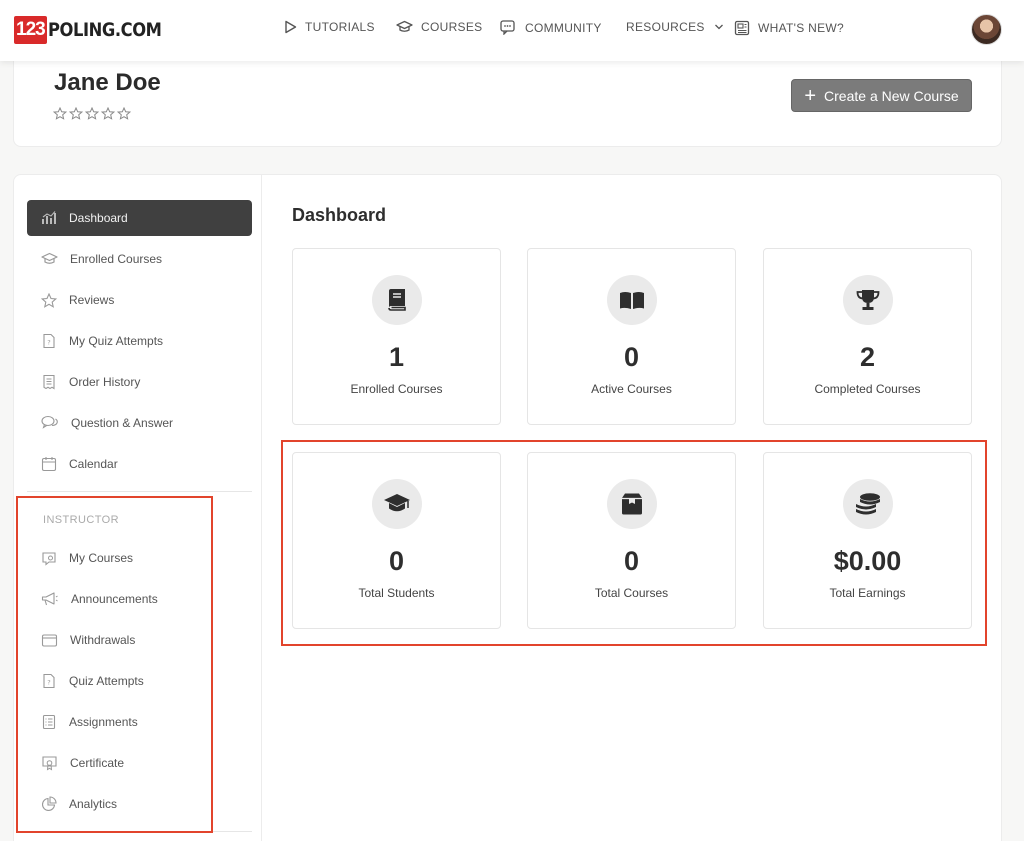  I want to click on sidebar-item-label: Assignments, so click(103, 722).